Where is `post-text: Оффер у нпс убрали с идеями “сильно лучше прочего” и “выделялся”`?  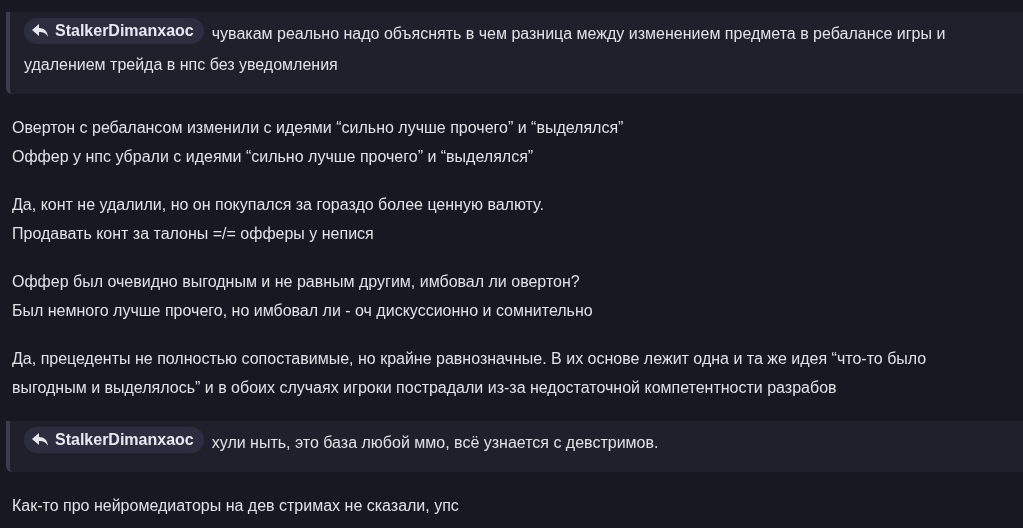 post-text: Оффер у нпс убрали с идеями “сильно лучше прочего” и “выделялся” is located at coordinates (273, 157).